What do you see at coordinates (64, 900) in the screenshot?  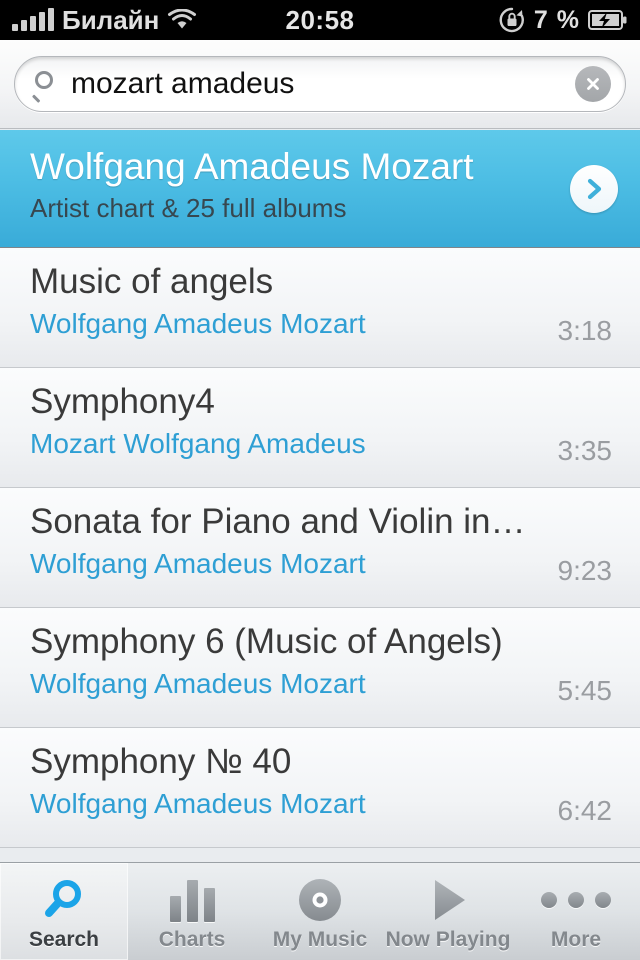 I see `magnifier-icon` at bounding box center [64, 900].